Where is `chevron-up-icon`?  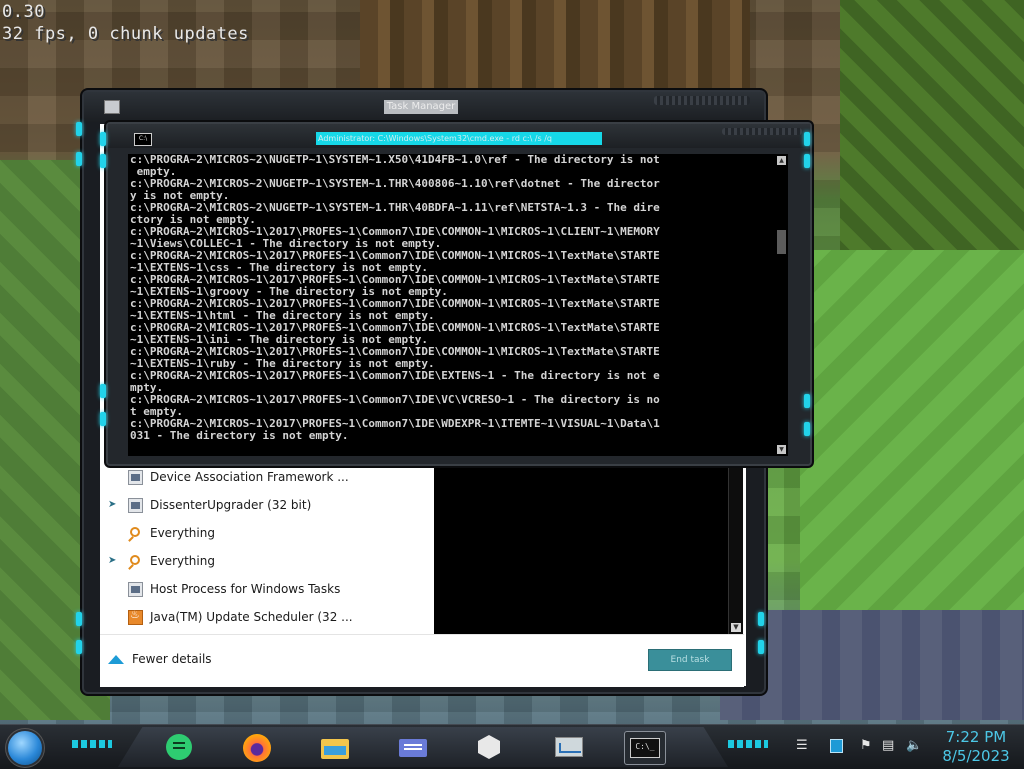
chevron-up-icon is located at coordinates (116, 659).